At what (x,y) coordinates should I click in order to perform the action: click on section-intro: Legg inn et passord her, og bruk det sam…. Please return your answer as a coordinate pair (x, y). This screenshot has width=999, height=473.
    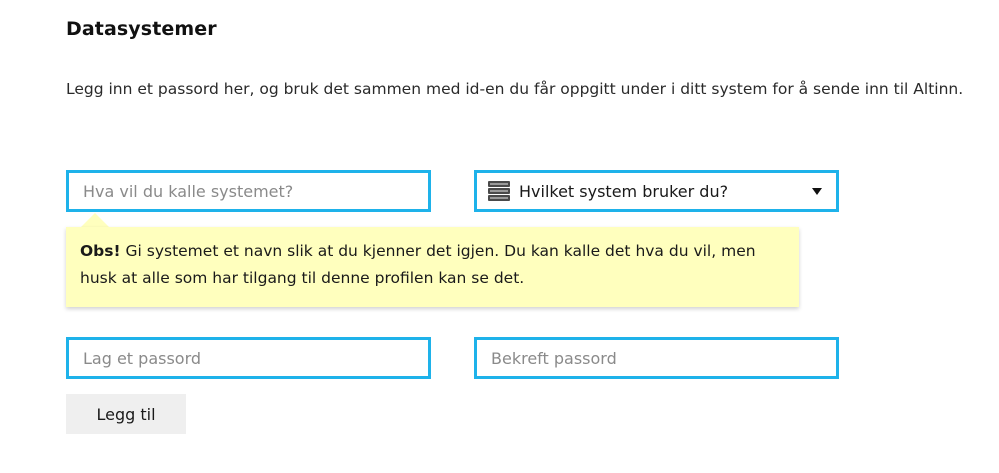
    Looking at the image, I should click on (515, 89).